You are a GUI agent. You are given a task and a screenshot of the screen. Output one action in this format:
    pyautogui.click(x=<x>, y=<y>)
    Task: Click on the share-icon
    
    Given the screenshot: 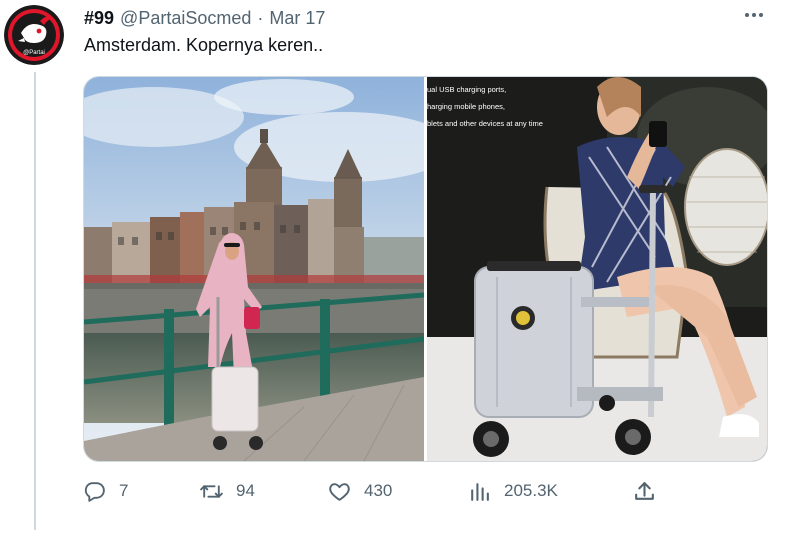 What is the action you would take?
    pyautogui.click(x=644, y=490)
    